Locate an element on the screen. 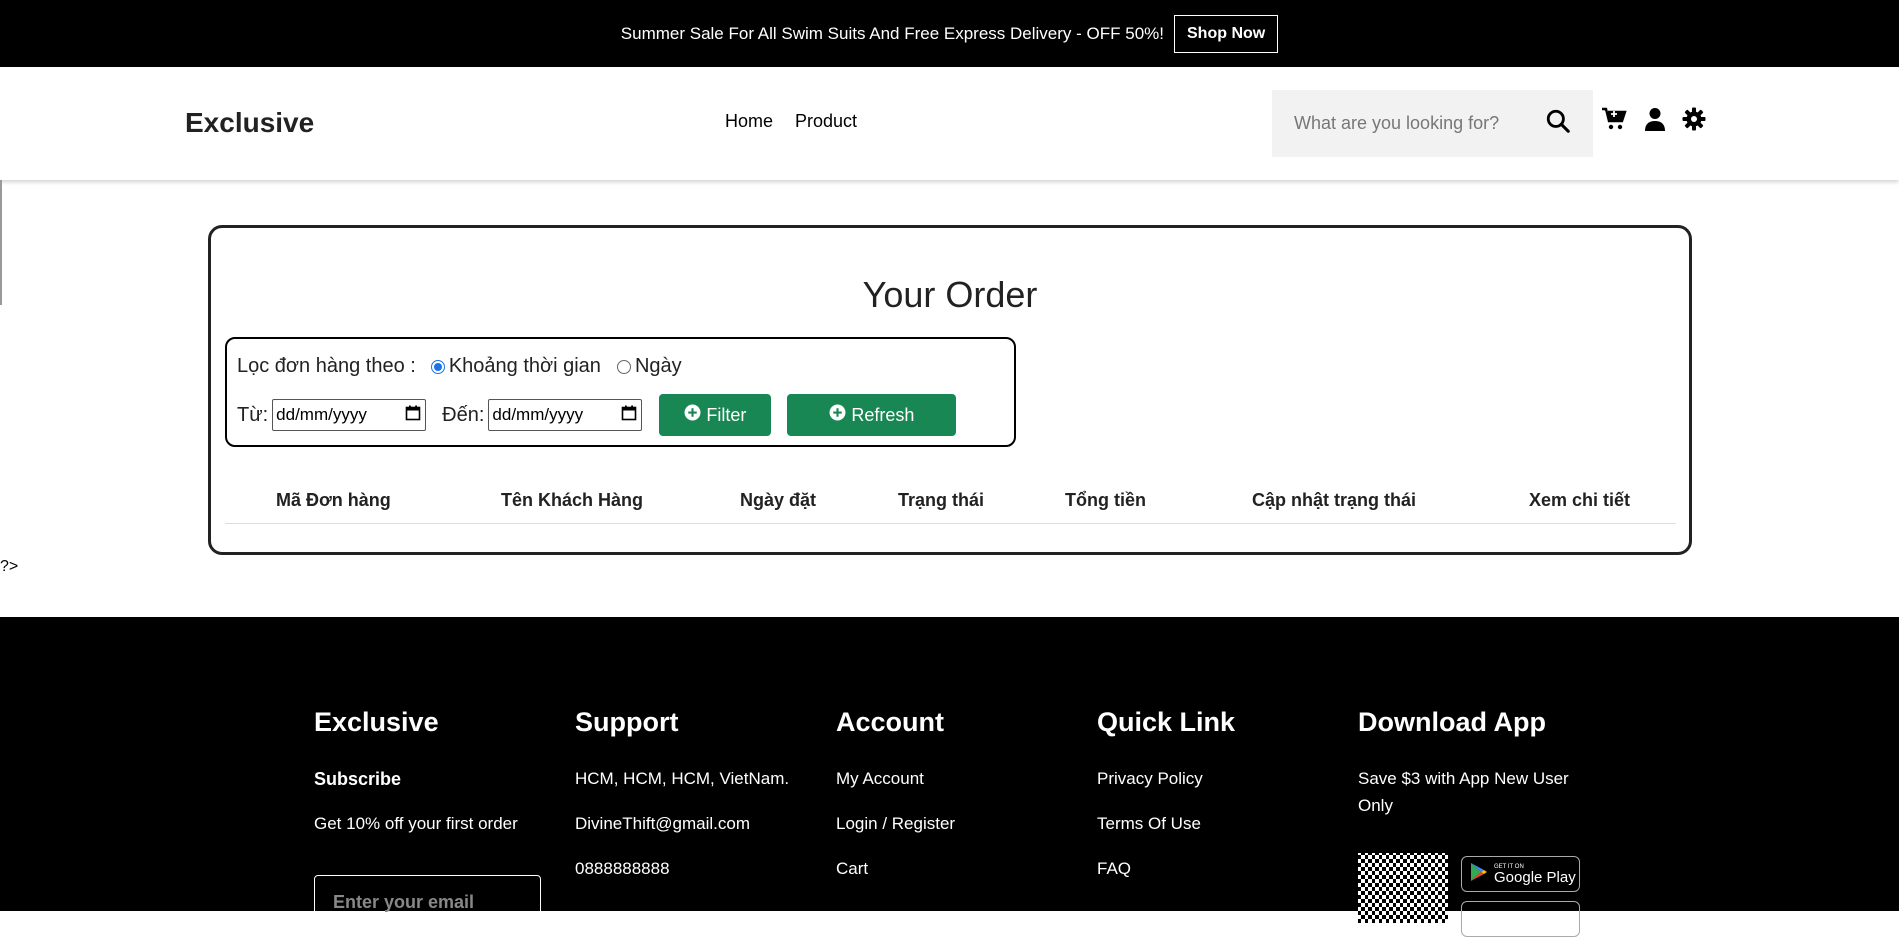  google-play-label: Google Play is located at coordinates (1535, 877).